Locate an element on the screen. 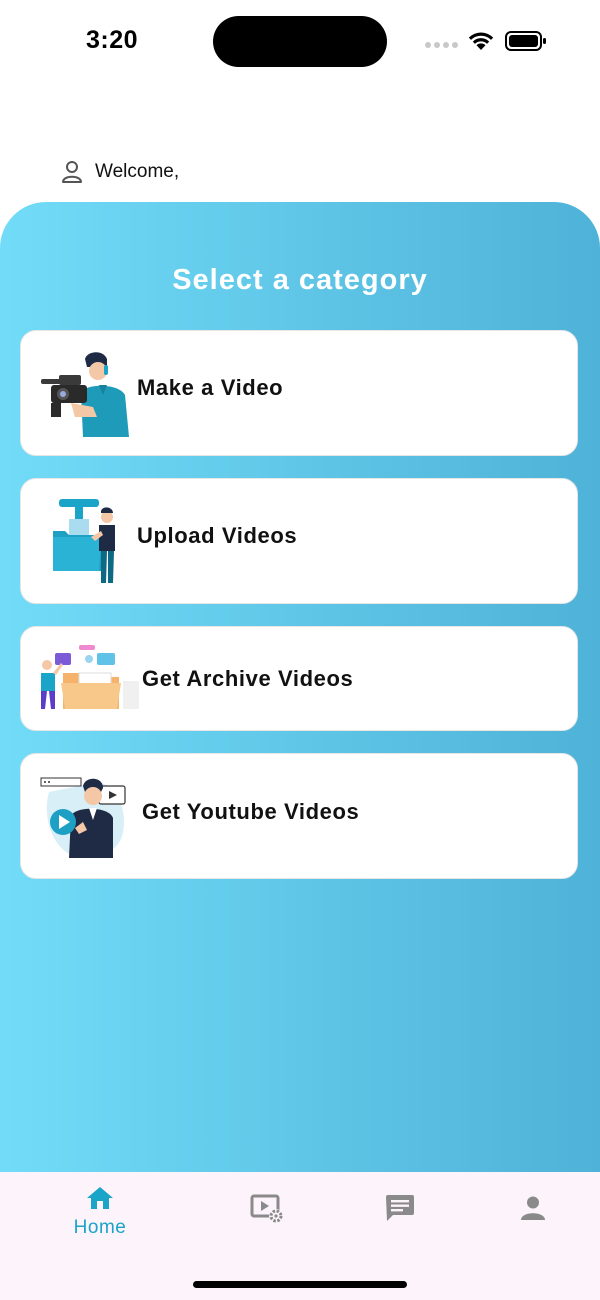  nav-item-video-settings is located at coordinates (267, 1212).